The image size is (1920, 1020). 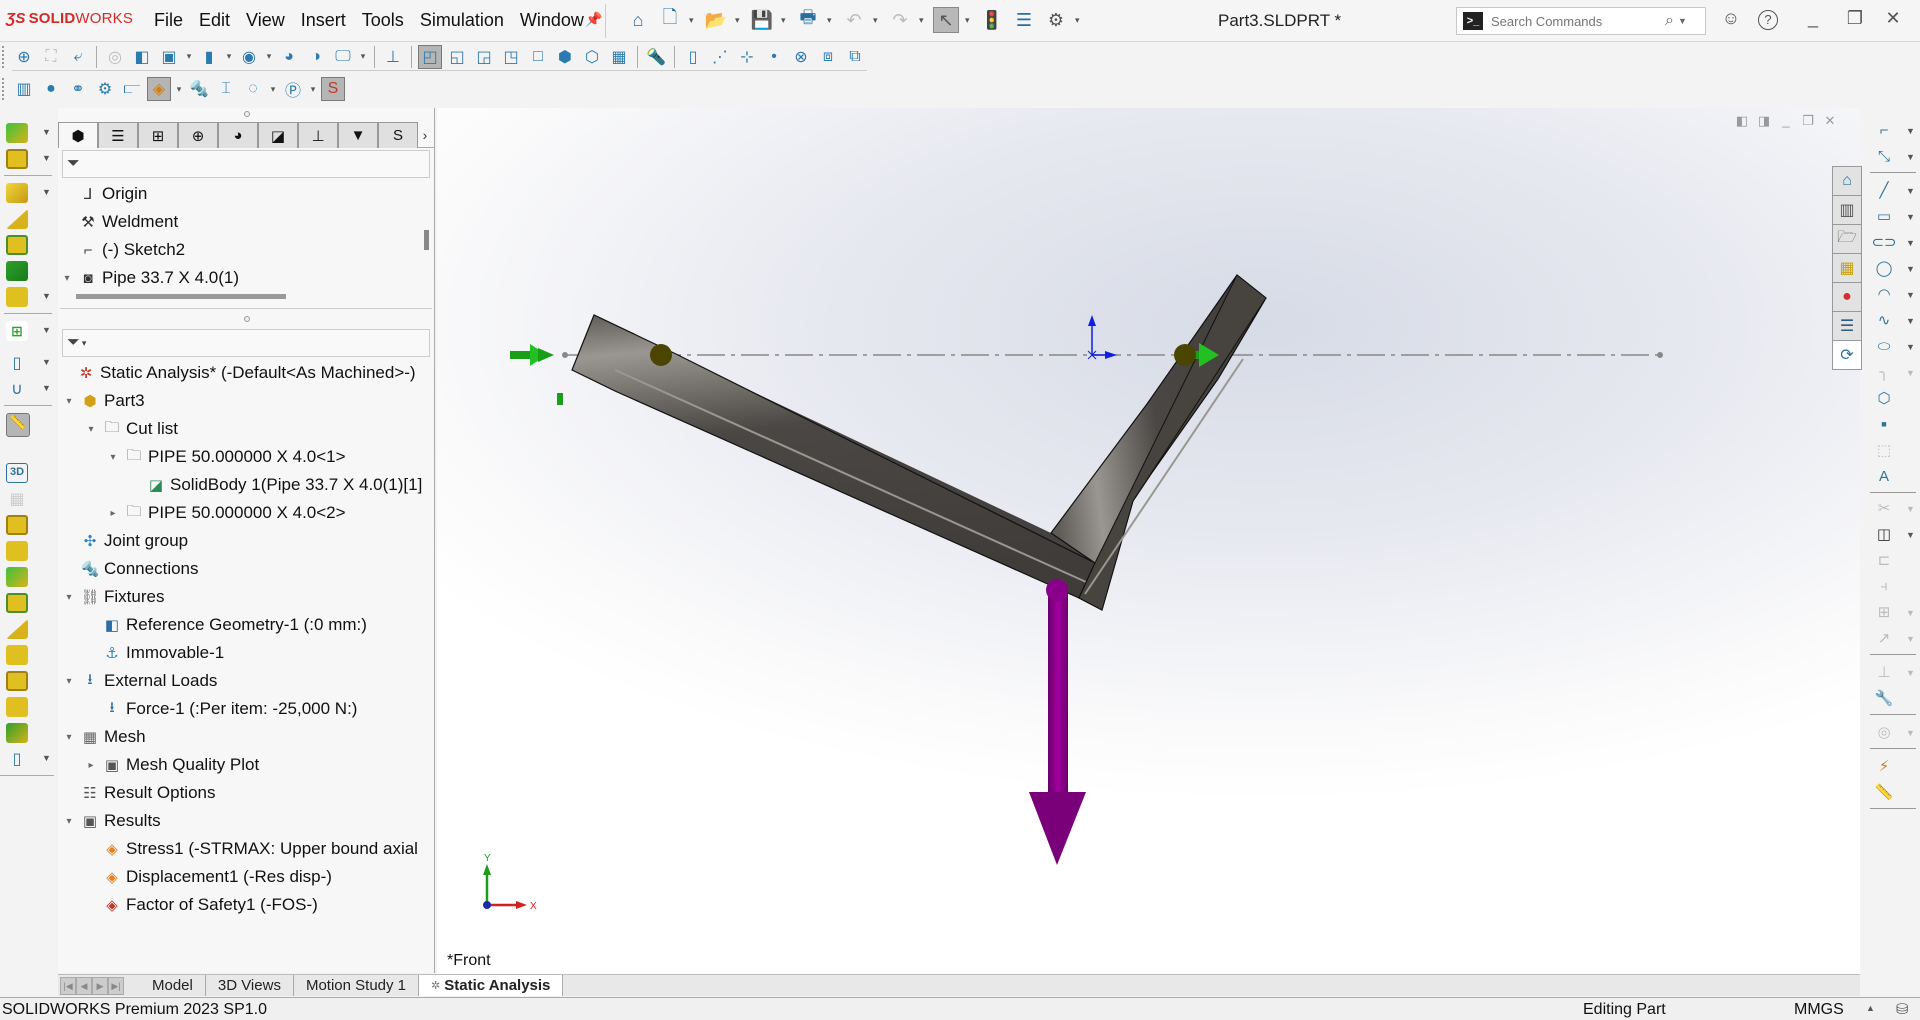 What do you see at coordinates (1669, 21) in the screenshot?
I see `search-icon: ⌕` at bounding box center [1669, 21].